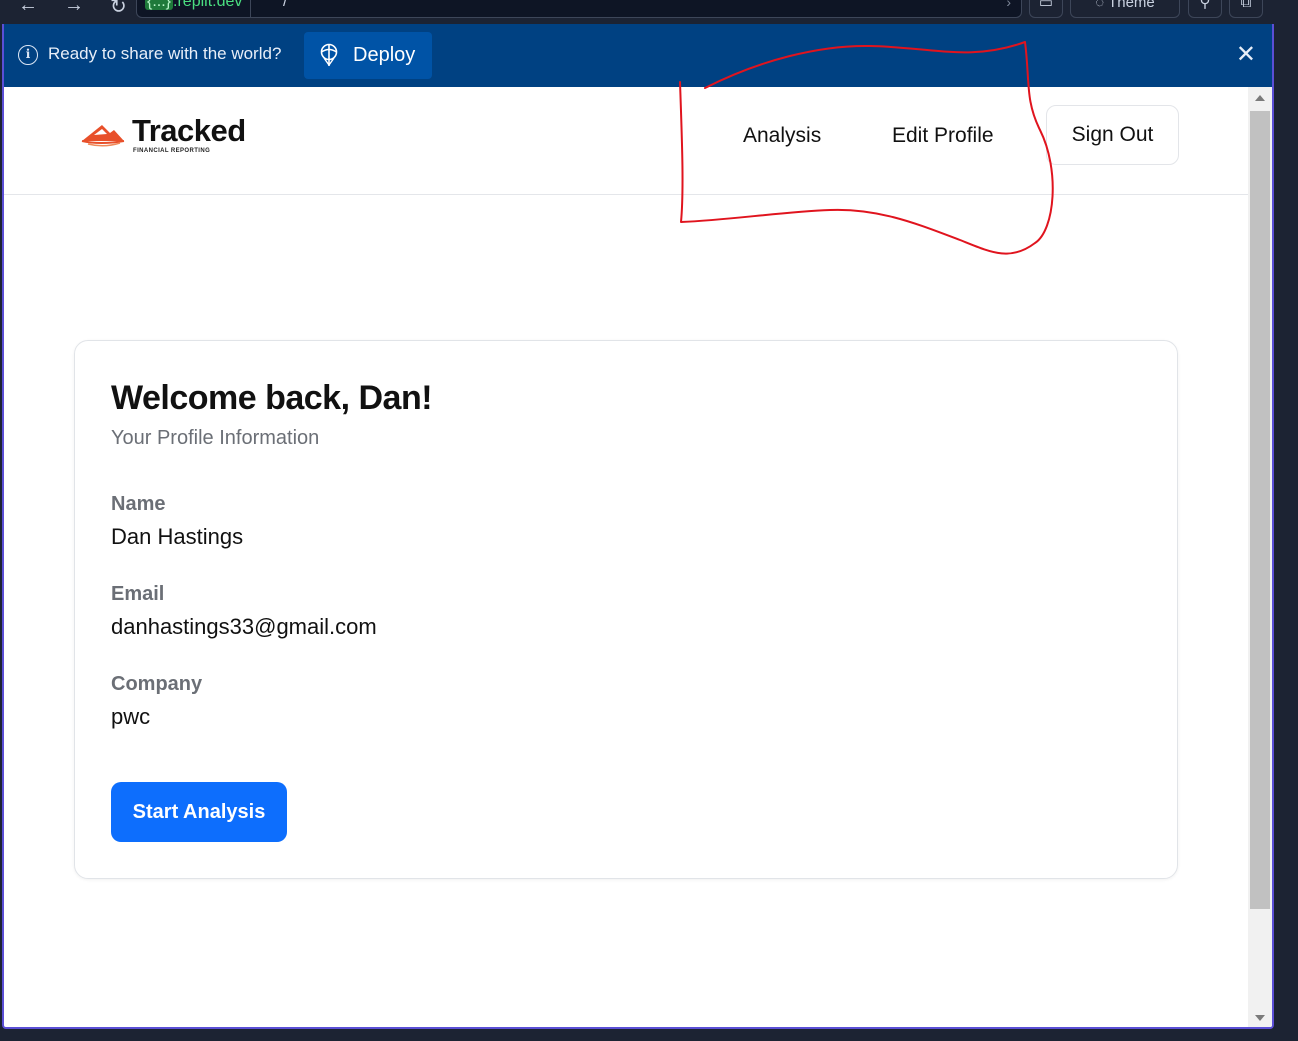  I want to click on url-host-text: .replit.dev, so click(208, 5).